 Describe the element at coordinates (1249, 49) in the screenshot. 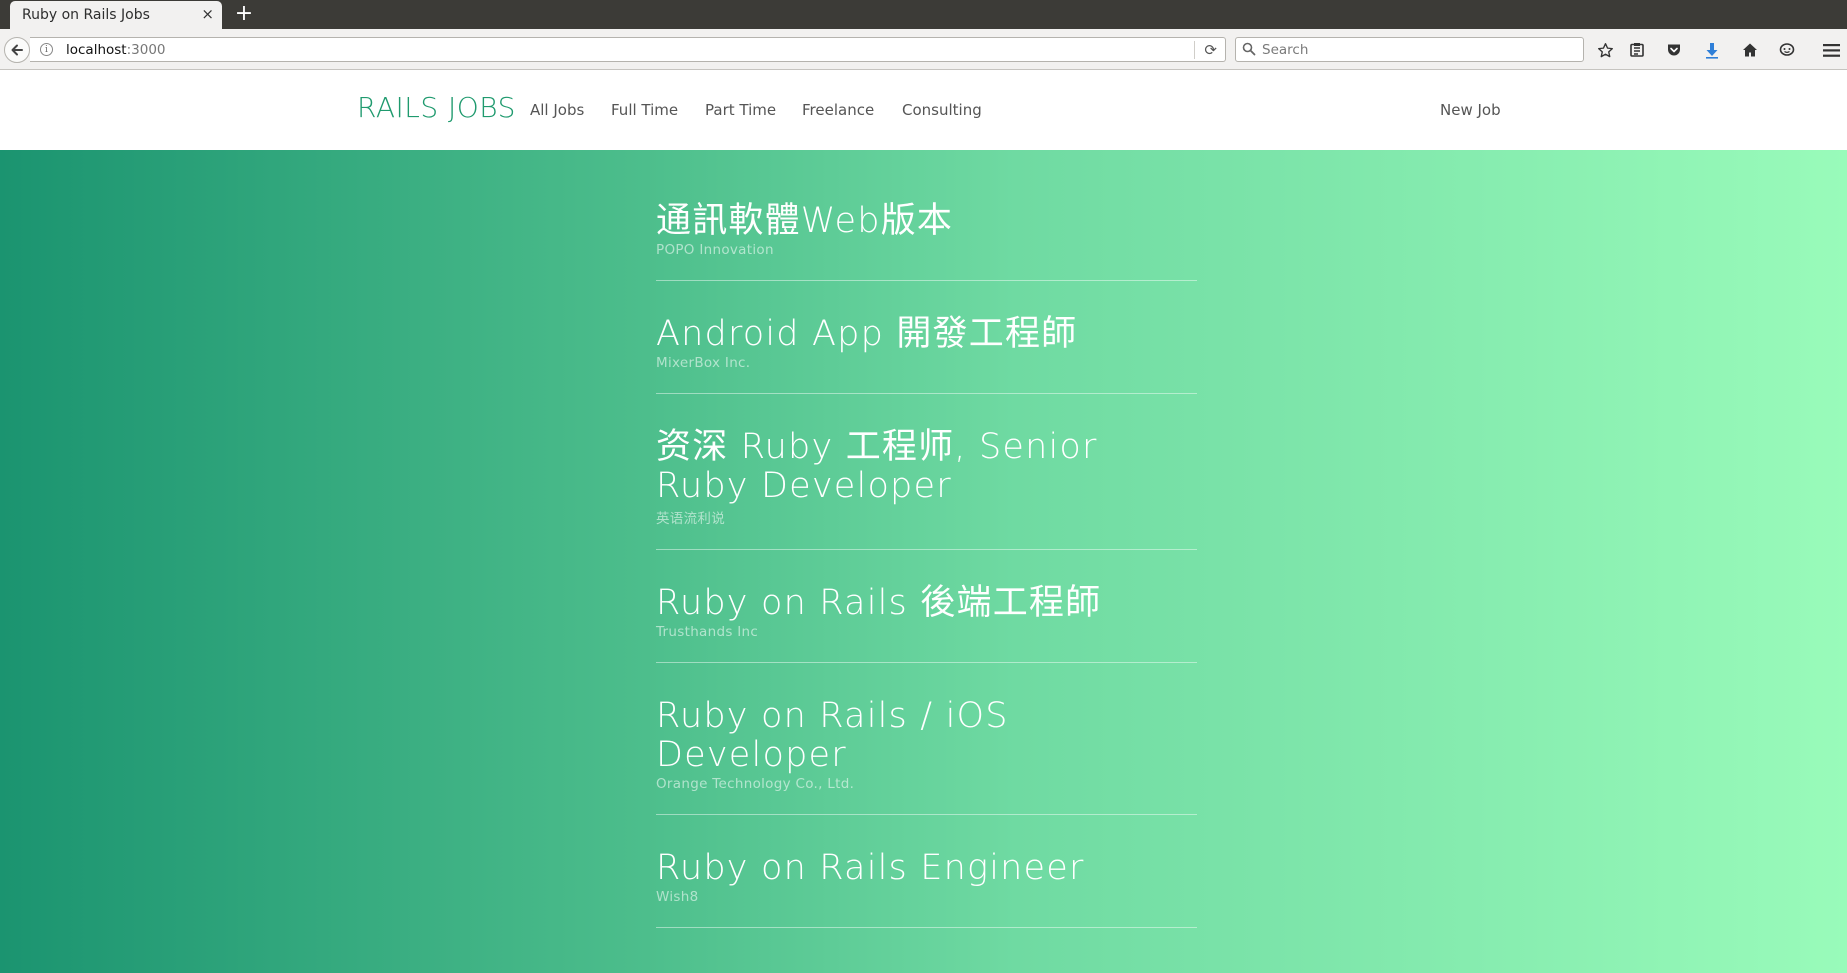

I see `search-icon` at that location.